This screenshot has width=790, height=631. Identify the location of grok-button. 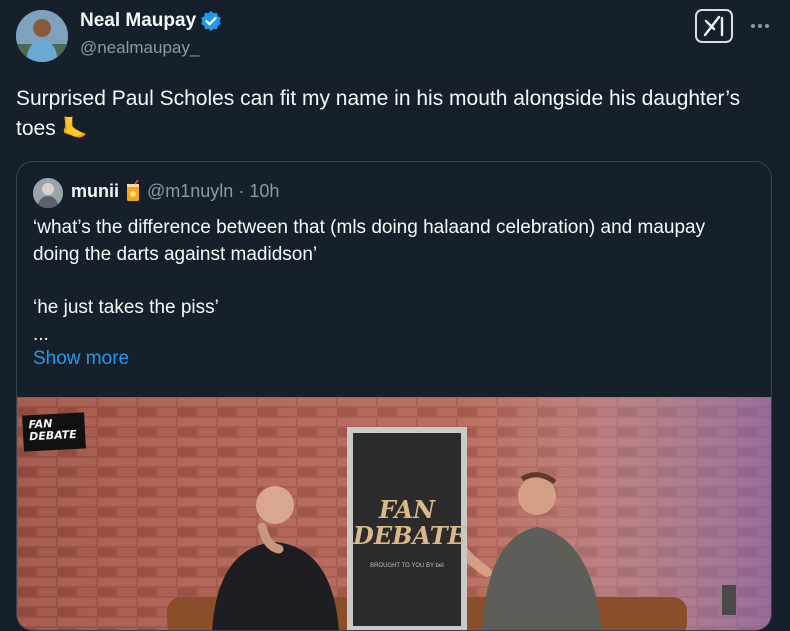
(714, 26).